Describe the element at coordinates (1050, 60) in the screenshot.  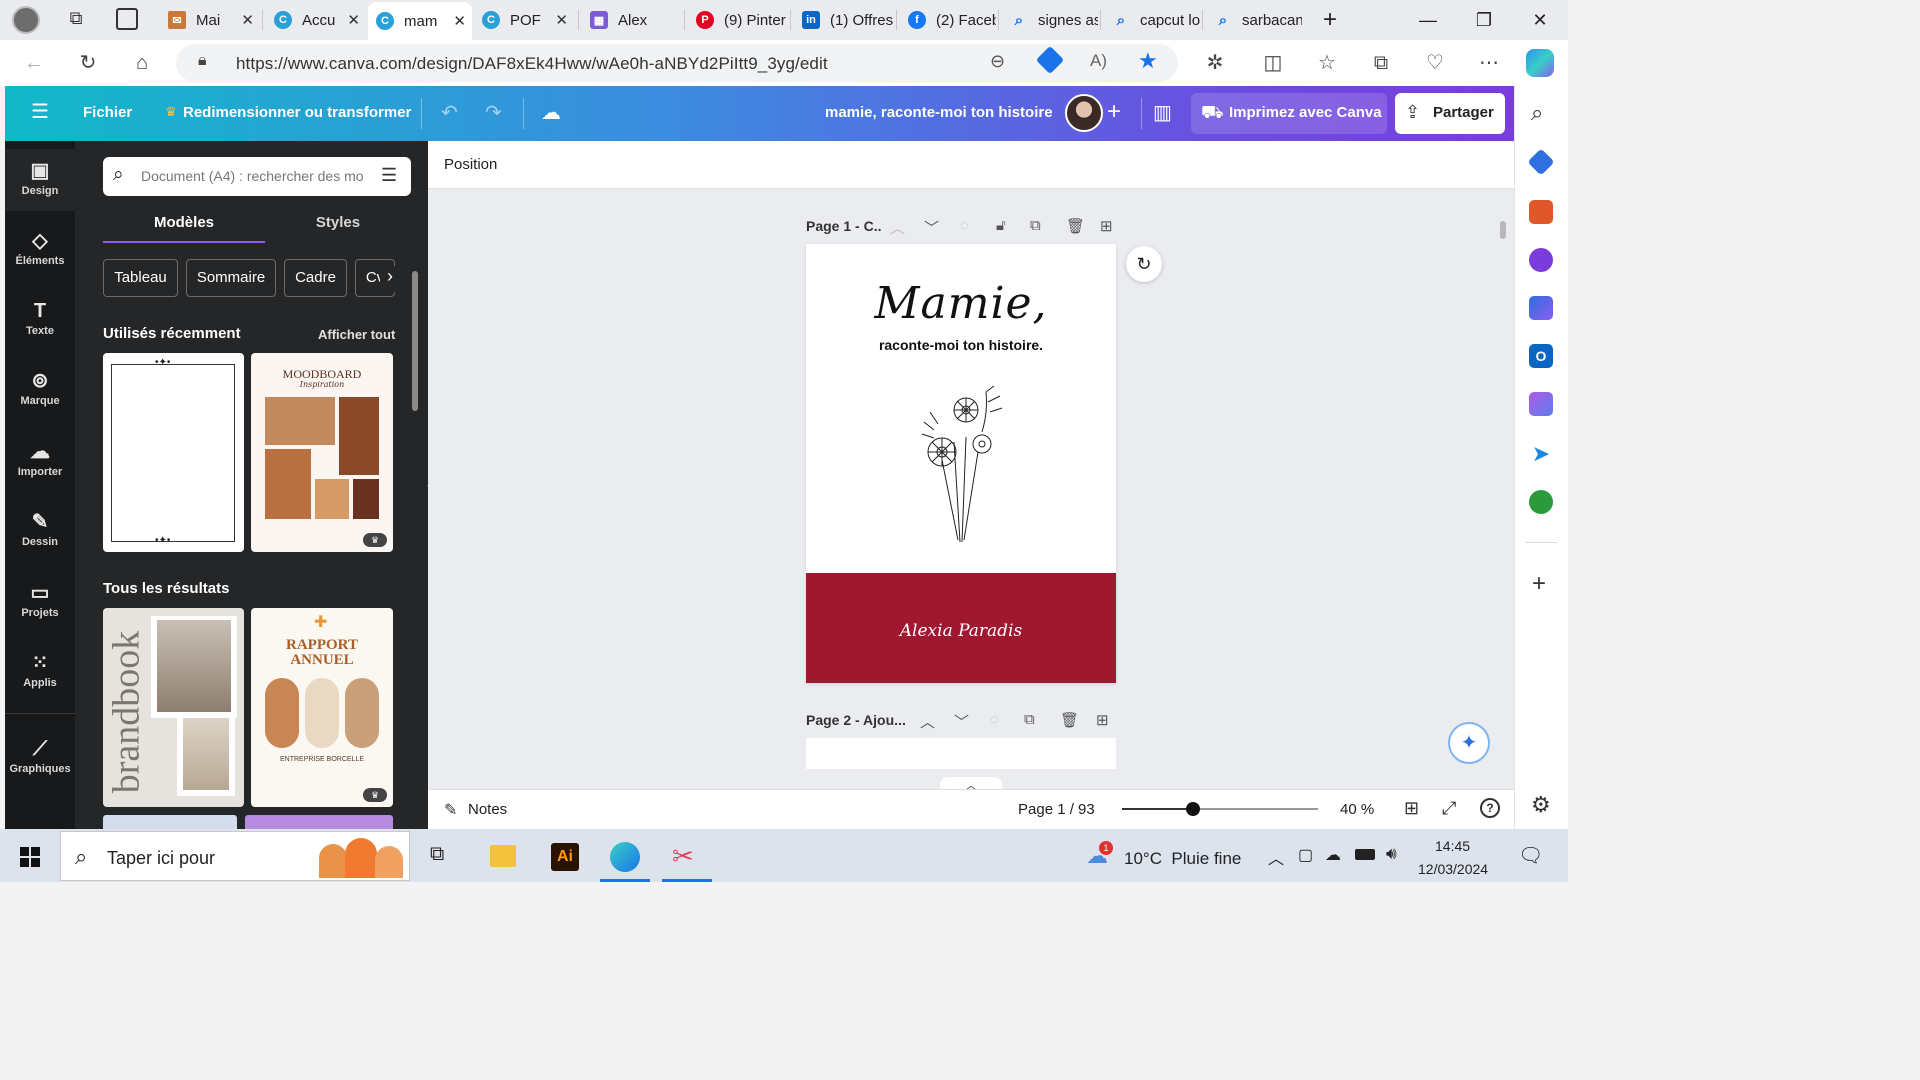
I see `coupon-icon` at that location.